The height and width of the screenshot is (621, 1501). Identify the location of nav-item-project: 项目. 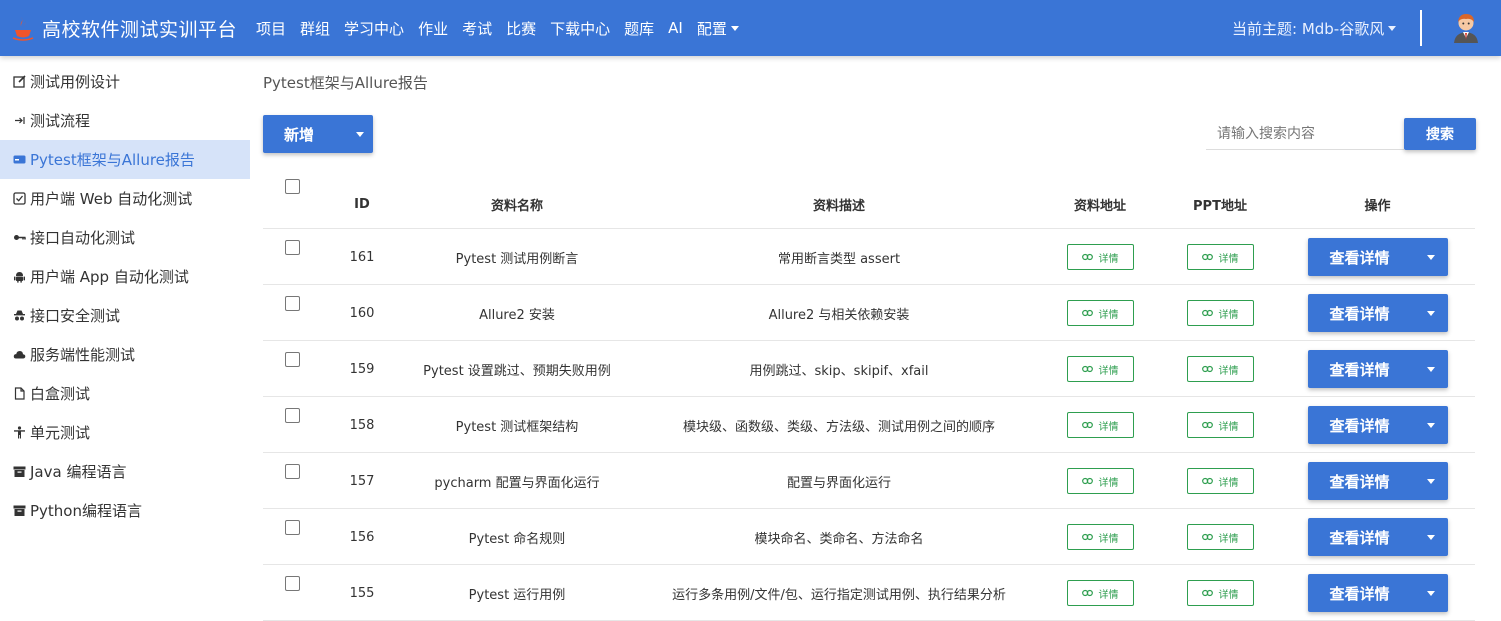
(271, 28).